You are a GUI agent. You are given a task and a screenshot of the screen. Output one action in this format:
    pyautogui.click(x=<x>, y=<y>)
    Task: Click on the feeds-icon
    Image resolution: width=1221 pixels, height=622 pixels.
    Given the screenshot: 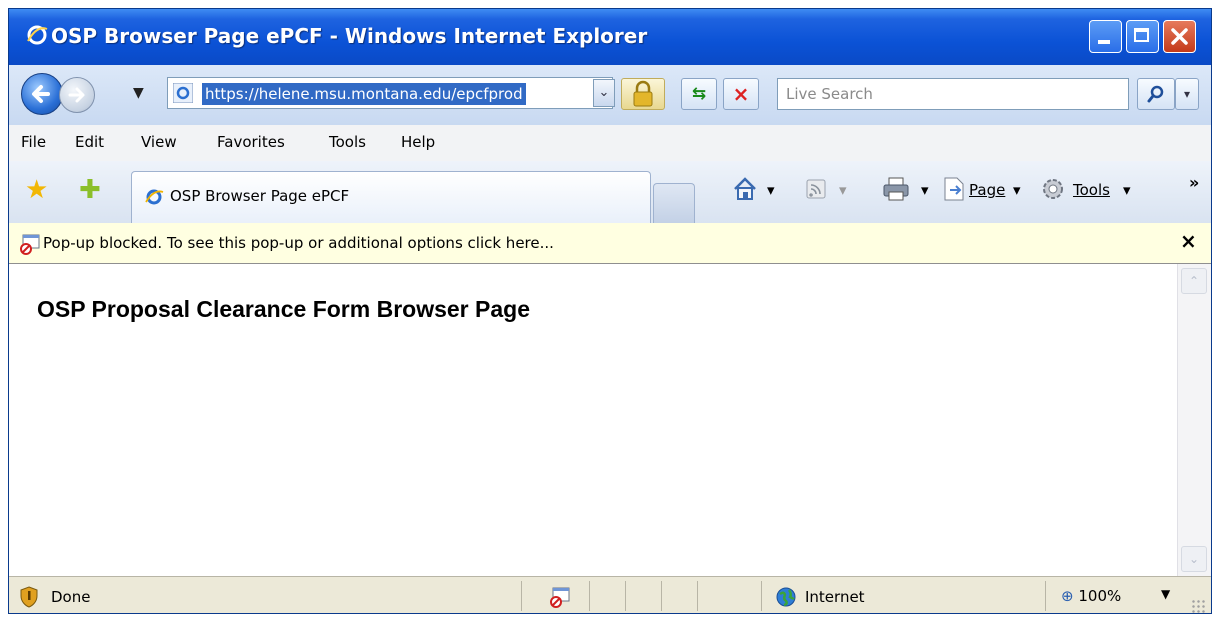 What is the action you would take?
    pyautogui.click(x=817, y=189)
    